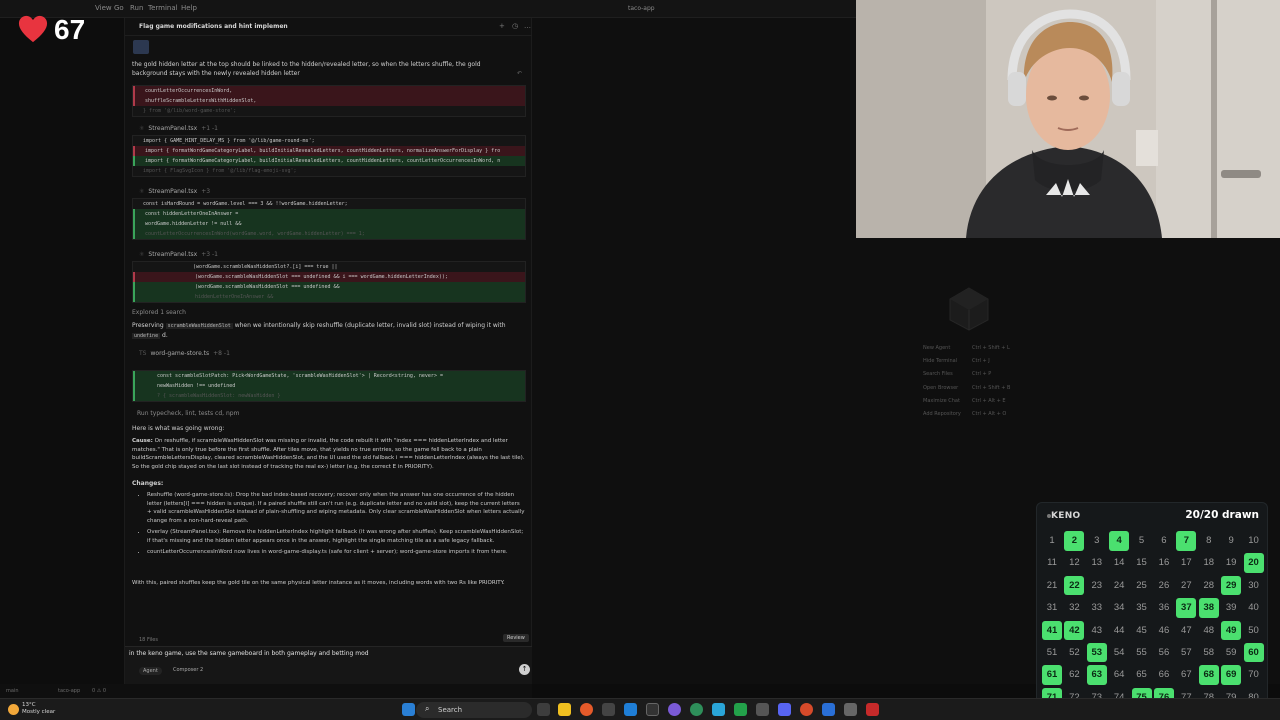 Image resolution: width=1280 pixels, height=720 pixels. I want to click on files-count: 18 Files, so click(148, 640).